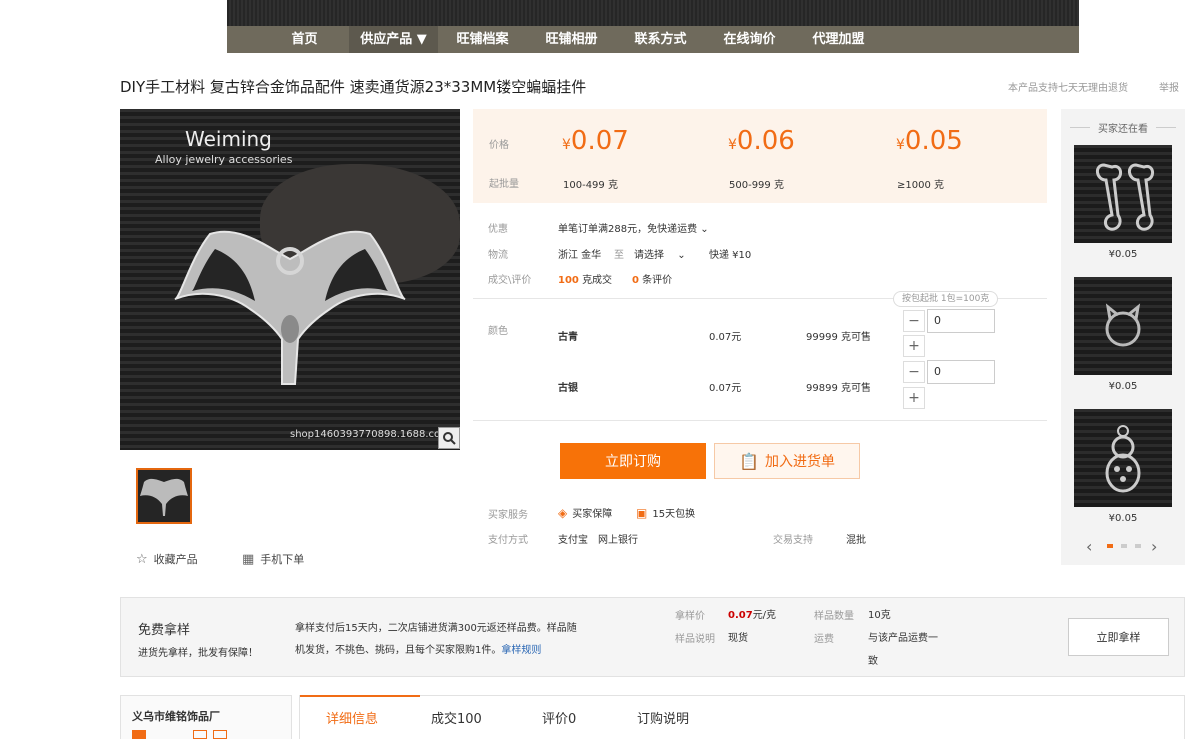  Describe the element at coordinates (353, 87) in the screenshot. I see `product-title: DIY手工材料 复古锌合金饰品配件 速卖通货源23*33MM镂空蝙蝠挂件` at that location.